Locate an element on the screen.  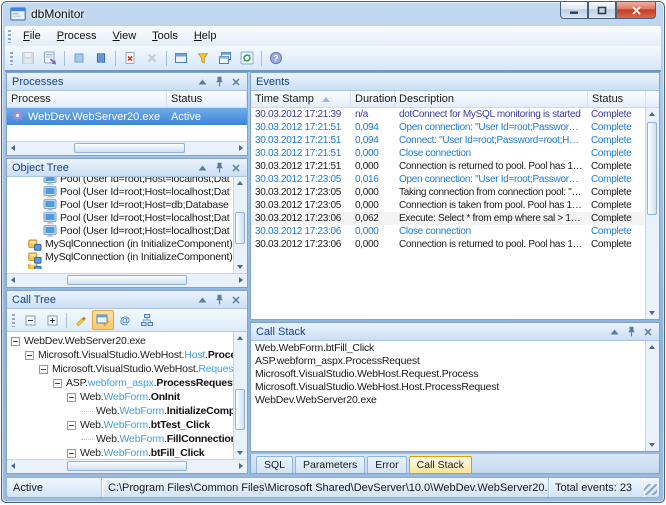
pause-button is located at coordinates (101, 58).